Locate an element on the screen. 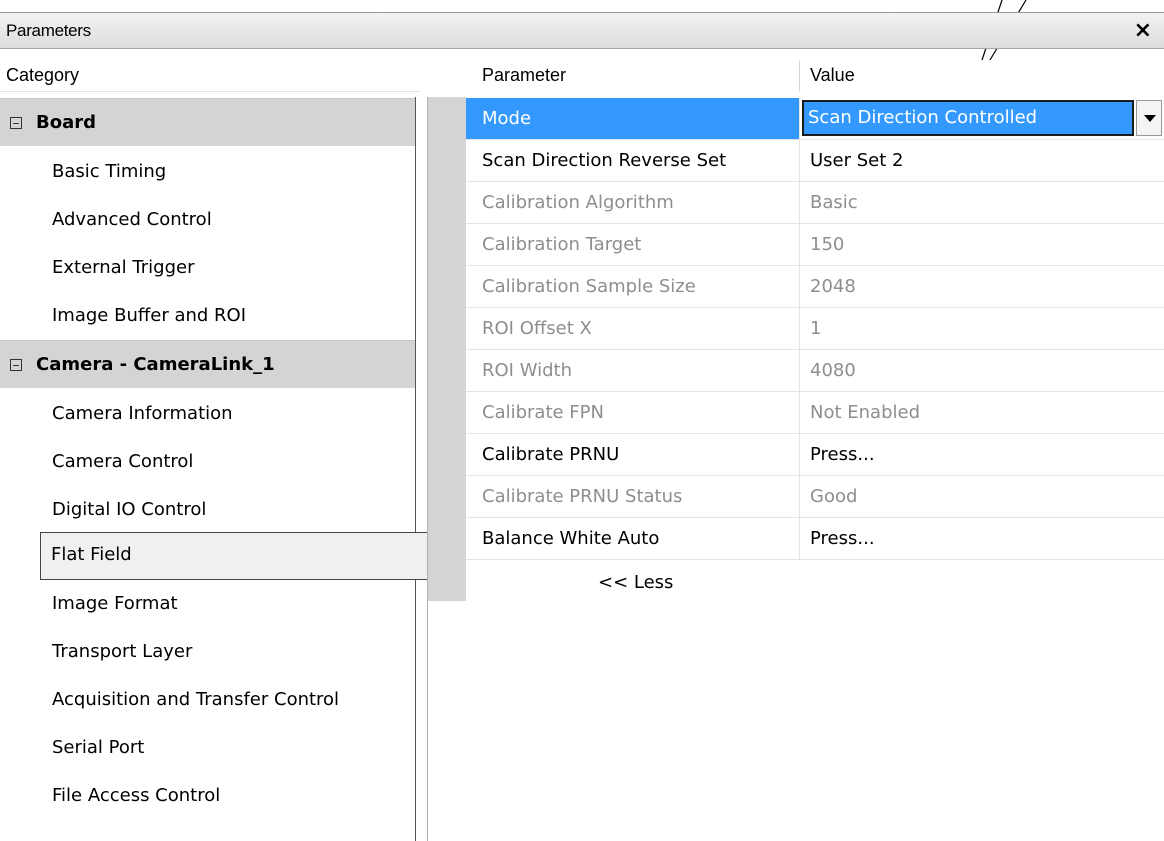 The width and height of the screenshot is (1164, 841). param-value-cell: Scan Direction Controlled is located at coordinates (982, 118).